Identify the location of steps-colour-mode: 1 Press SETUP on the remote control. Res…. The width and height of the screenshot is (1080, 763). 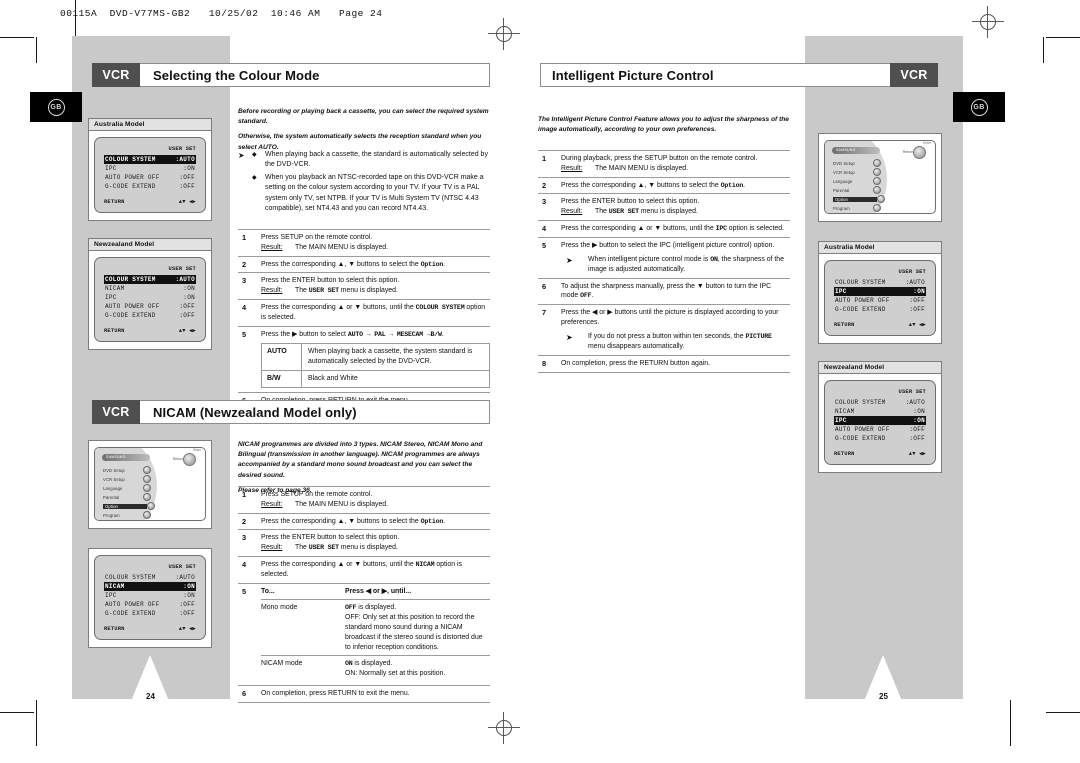
(364, 320).